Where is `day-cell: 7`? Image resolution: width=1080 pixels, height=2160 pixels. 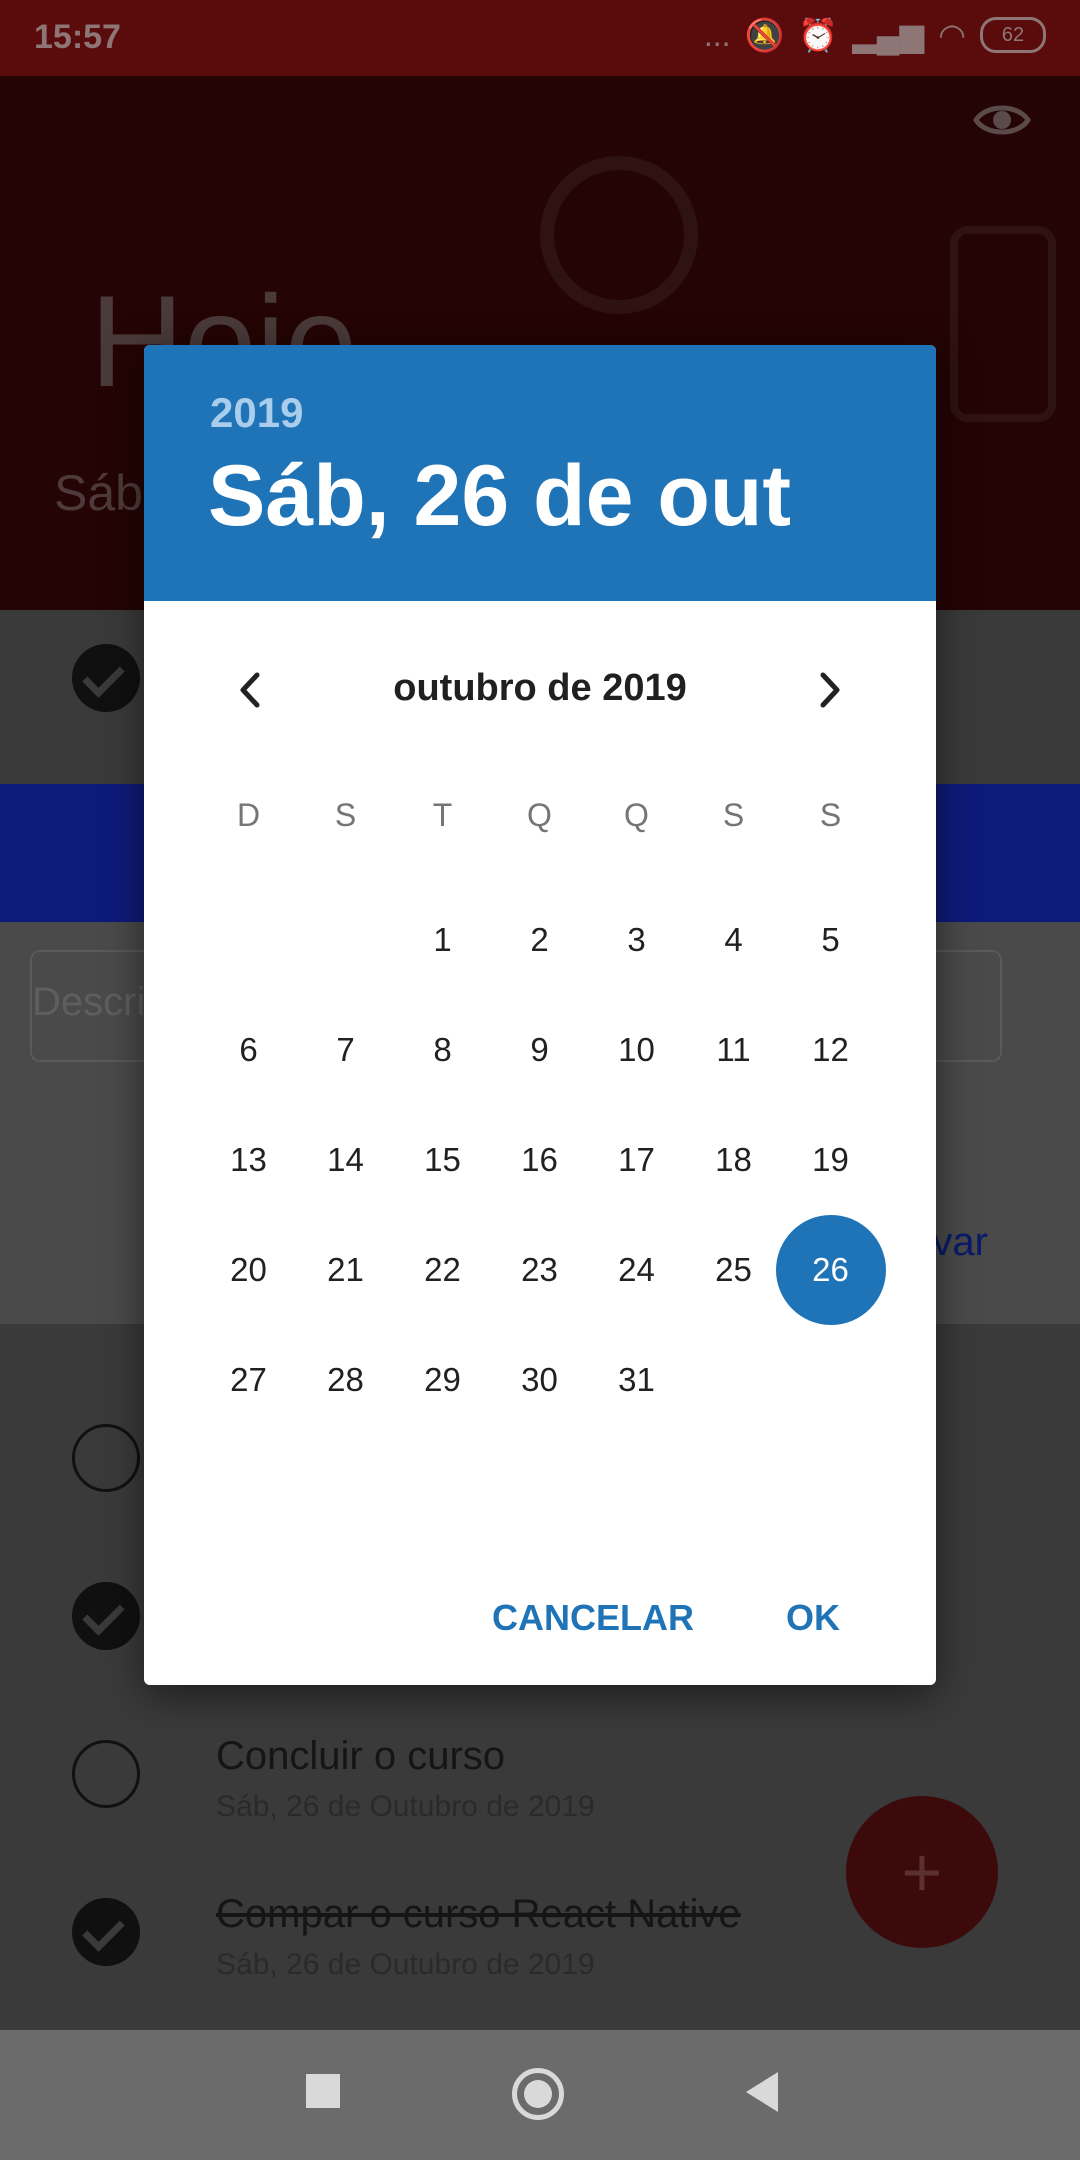
day-cell: 7 is located at coordinates (345, 1050).